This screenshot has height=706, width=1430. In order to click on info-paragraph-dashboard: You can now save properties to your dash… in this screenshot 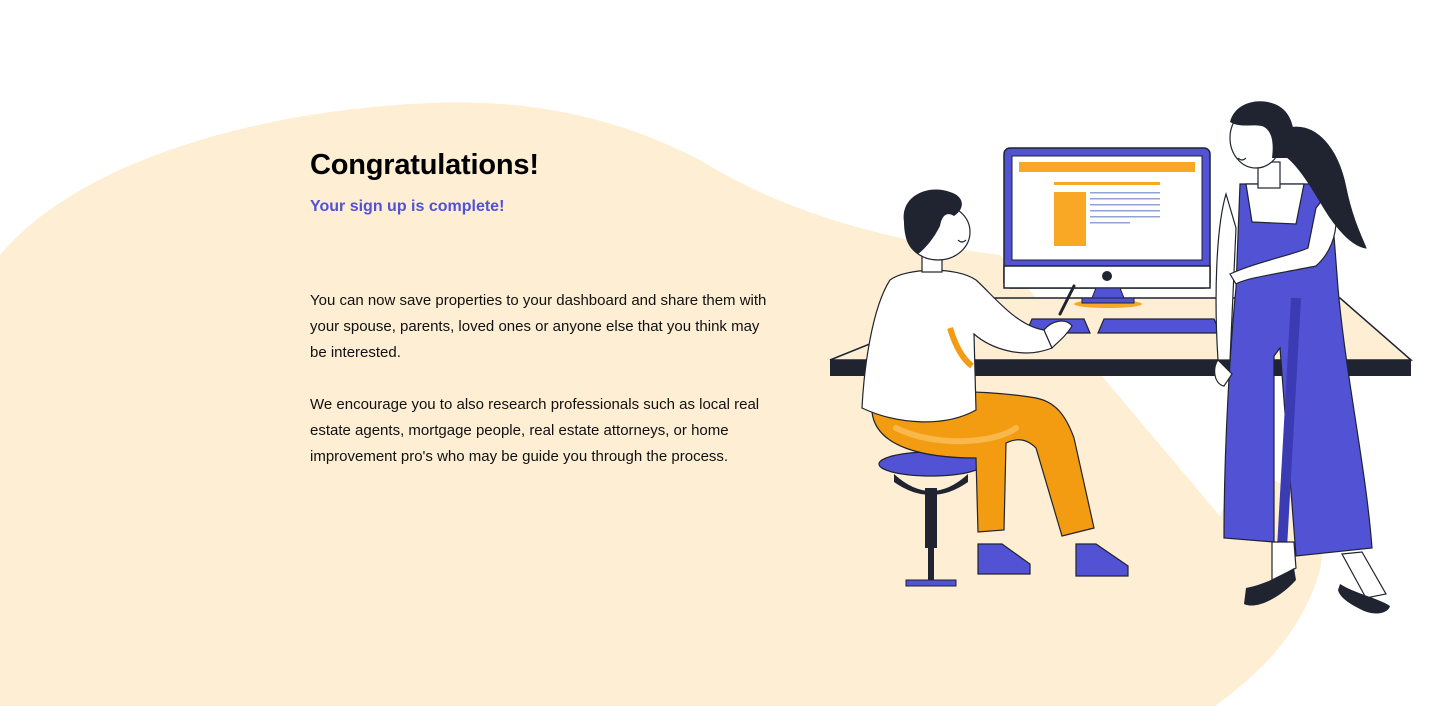, I will do `click(538, 326)`.